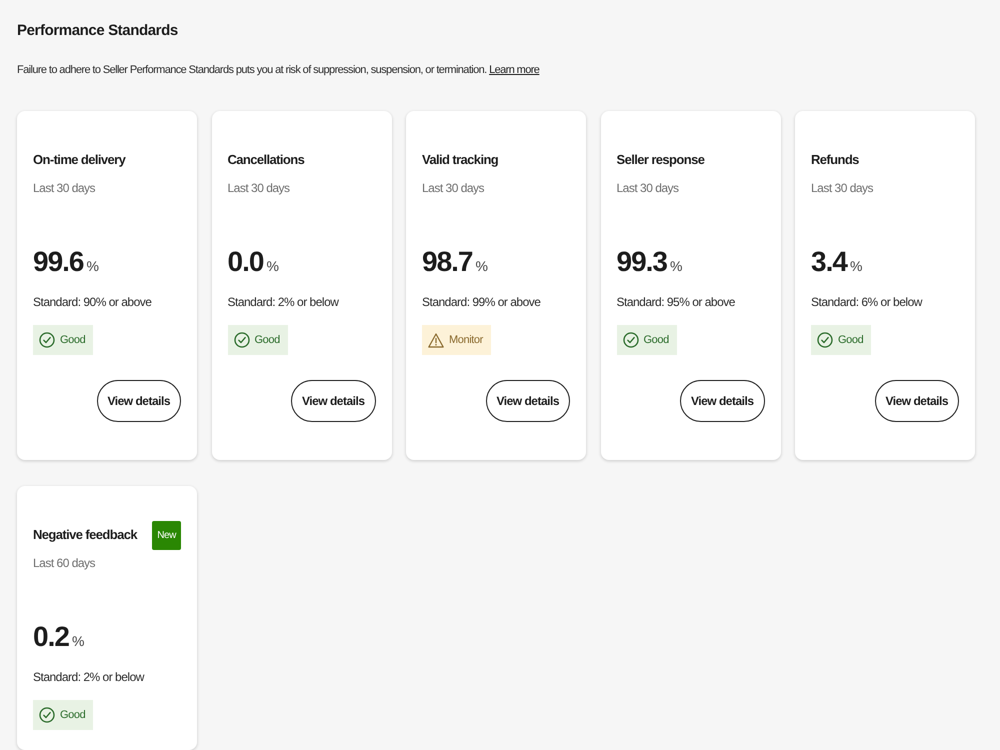  What do you see at coordinates (51, 637) in the screenshot?
I see `metric-value: 0.2` at bounding box center [51, 637].